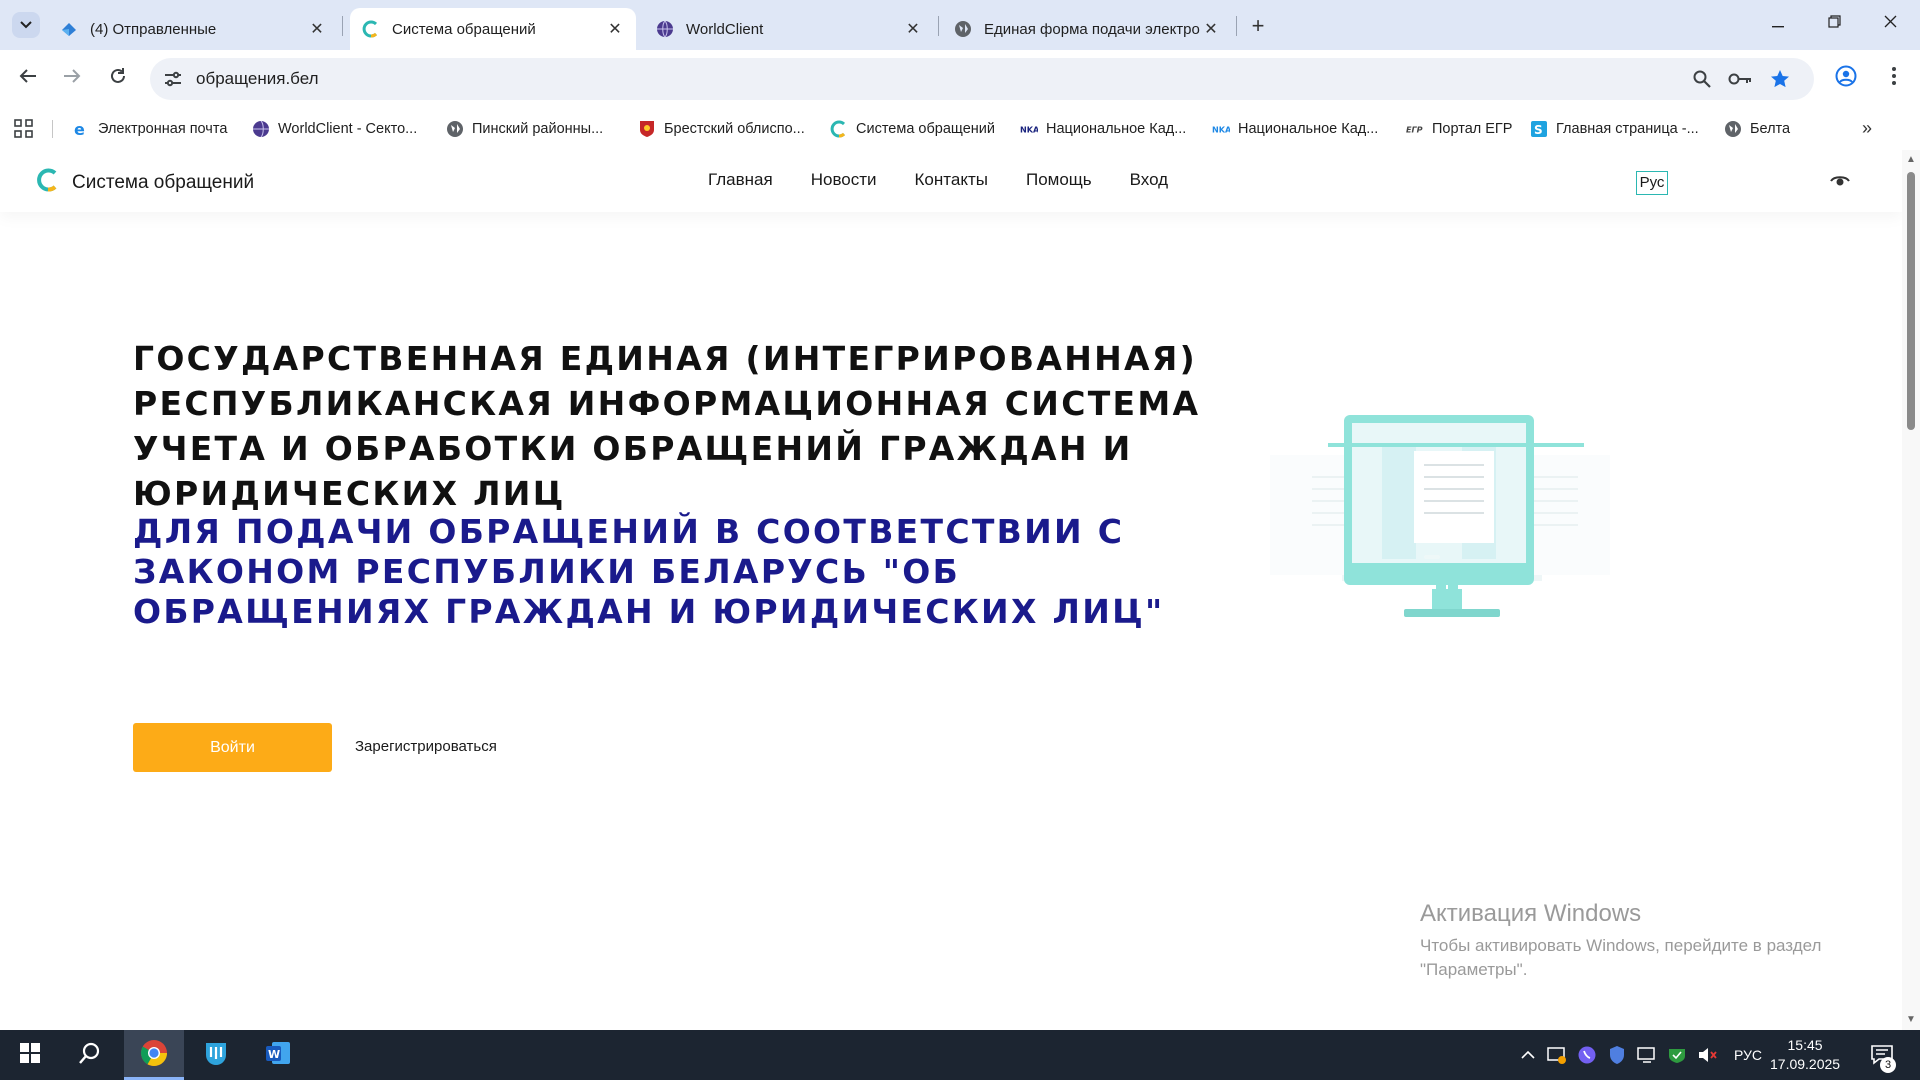 The image size is (1920, 1080). I want to click on bookmark-email: e Электронная почта, so click(149, 129).